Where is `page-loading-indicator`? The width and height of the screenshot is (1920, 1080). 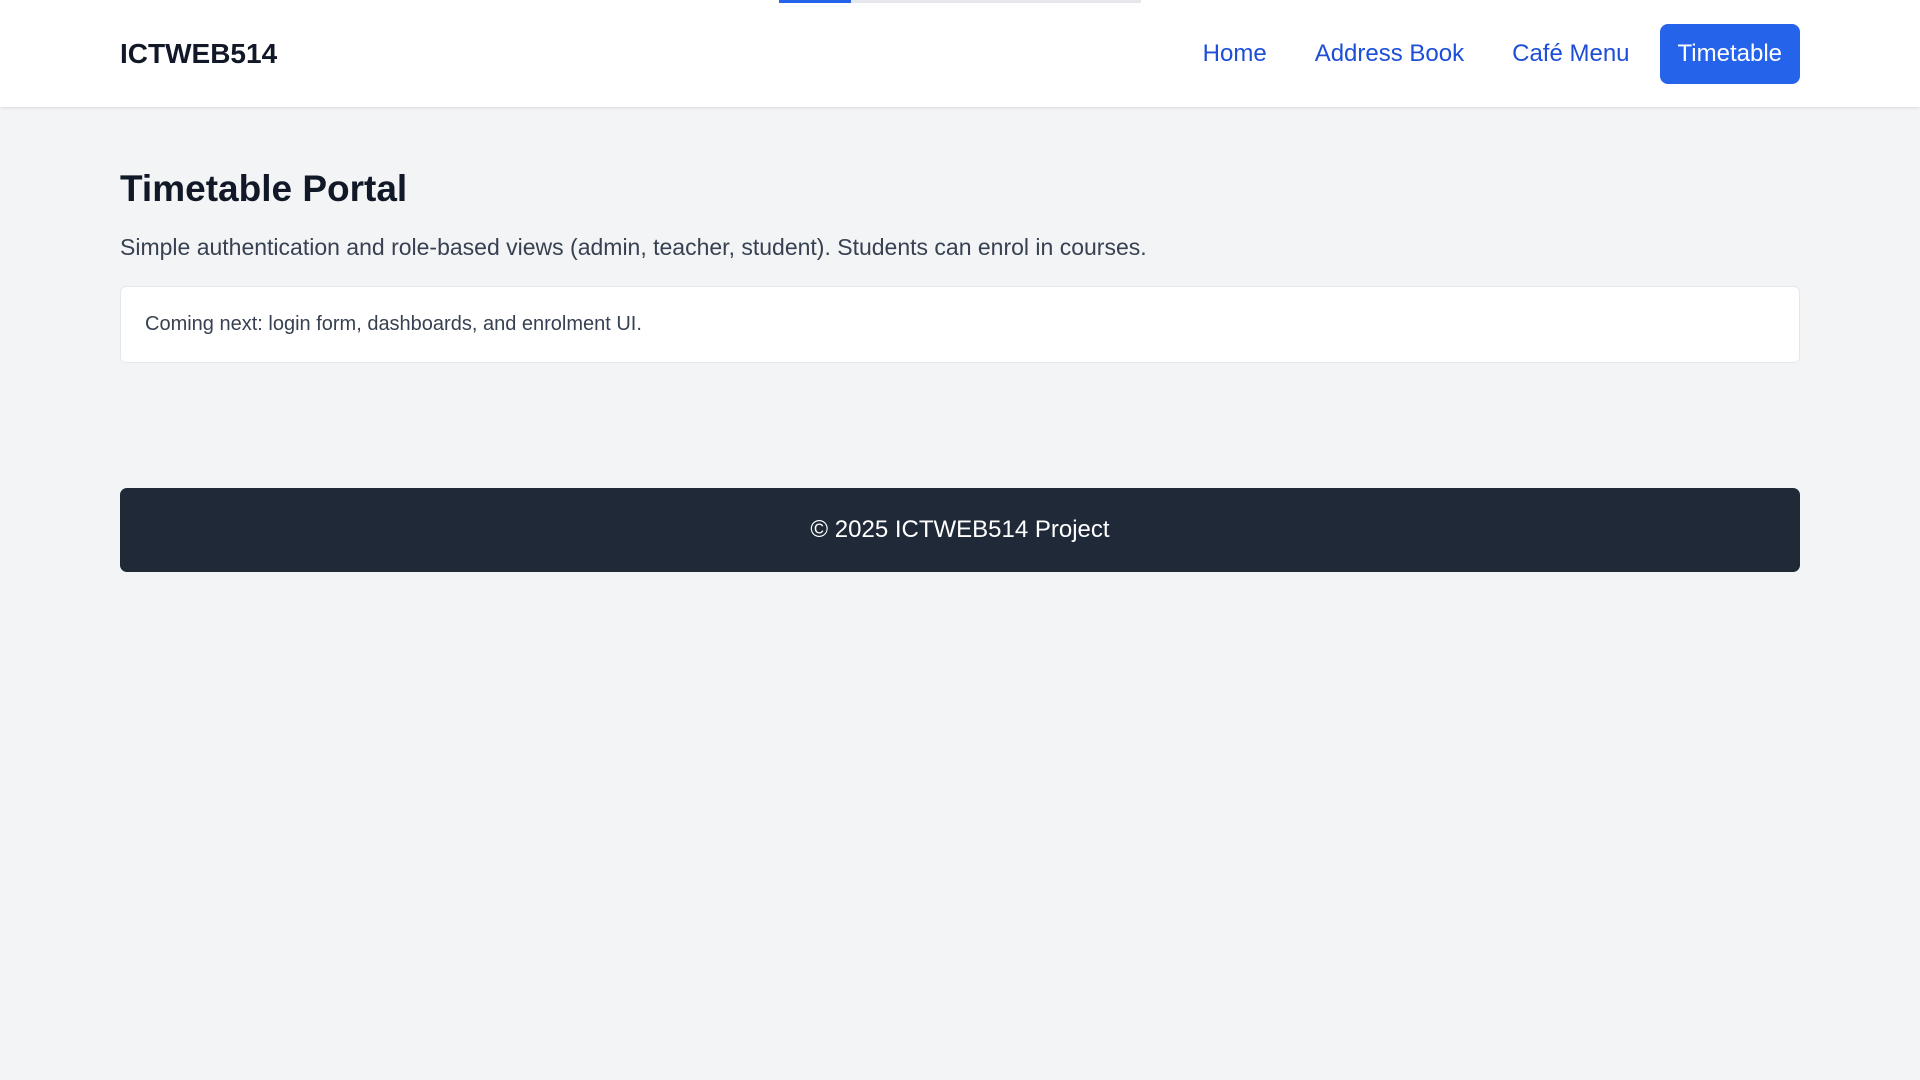 page-loading-indicator is located at coordinates (960, 1).